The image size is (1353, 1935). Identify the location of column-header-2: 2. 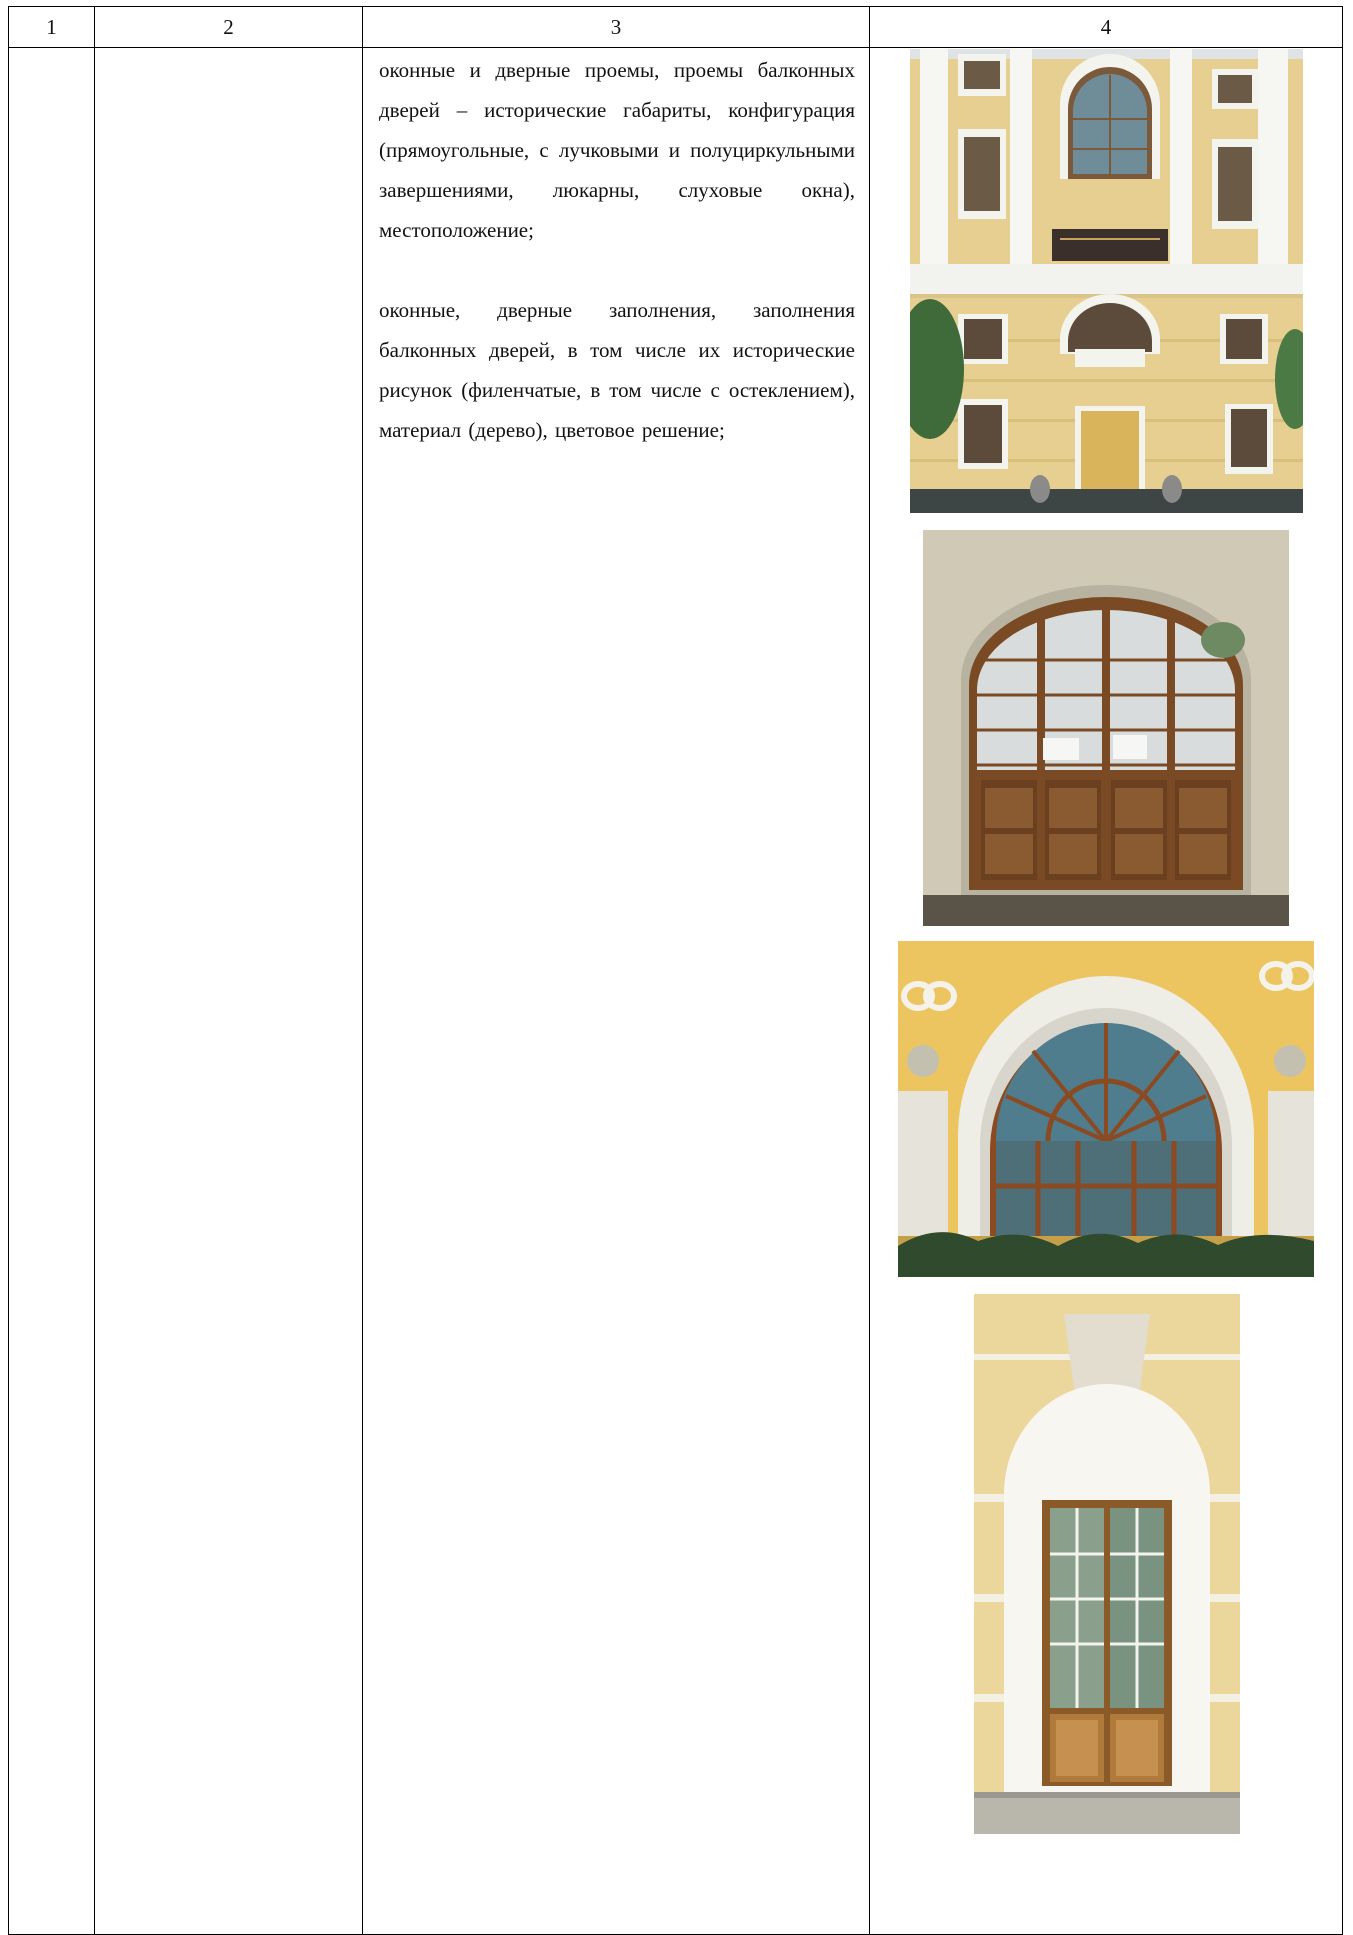
(228, 27).